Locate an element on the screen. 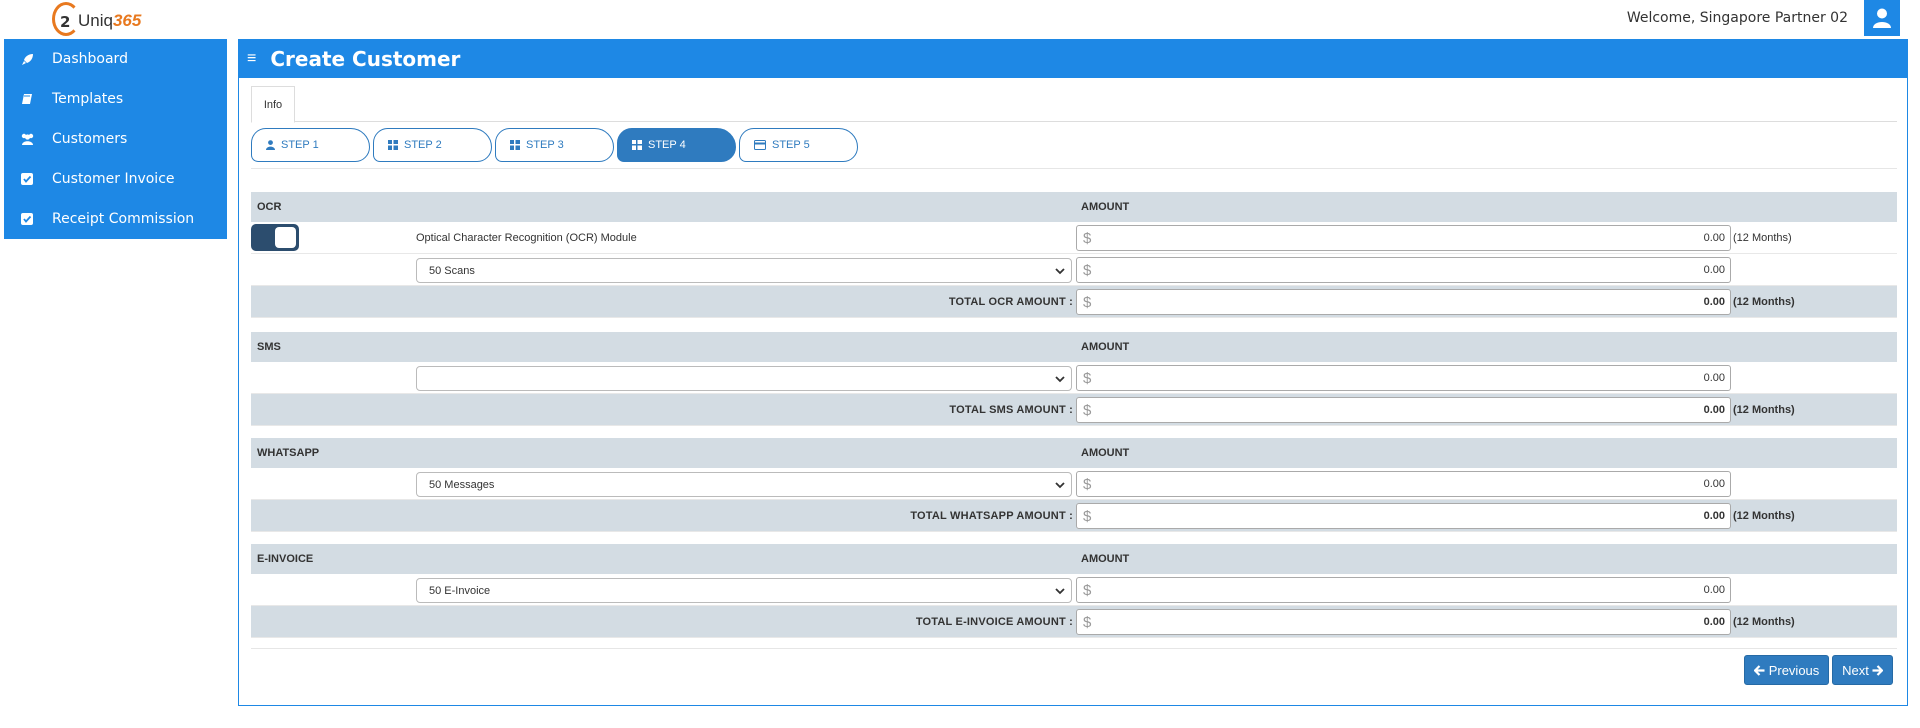 The height and width of the screenshot is (728, 1920). sidebar-item-label: Customer Invoice is located at coordinates (113, 179).